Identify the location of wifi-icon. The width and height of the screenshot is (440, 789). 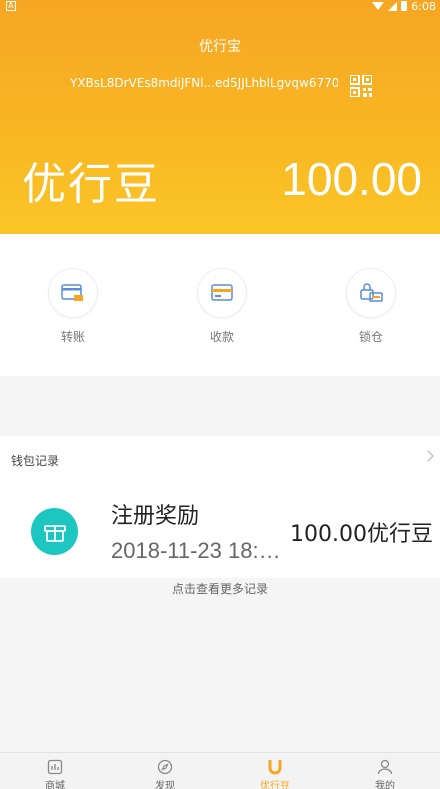
(378, 6).